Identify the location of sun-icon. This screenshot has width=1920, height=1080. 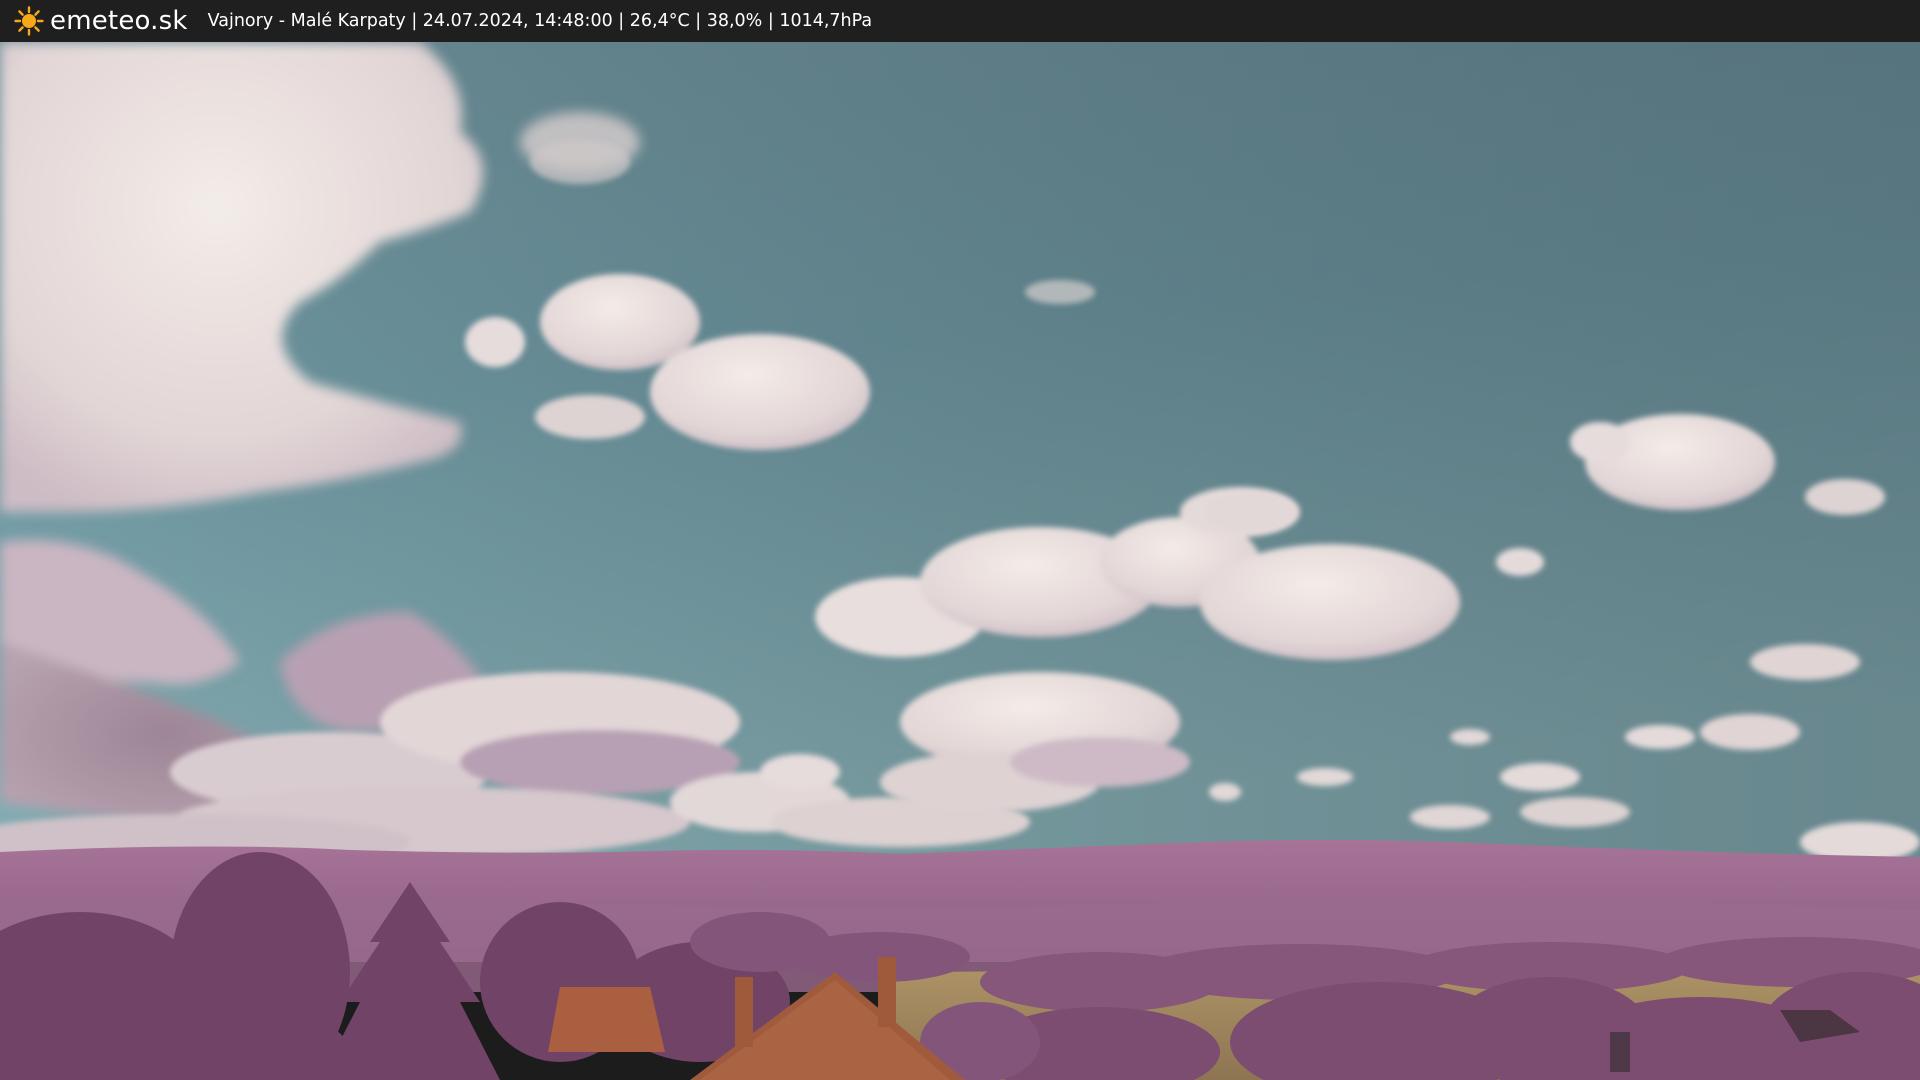
(29, 21).